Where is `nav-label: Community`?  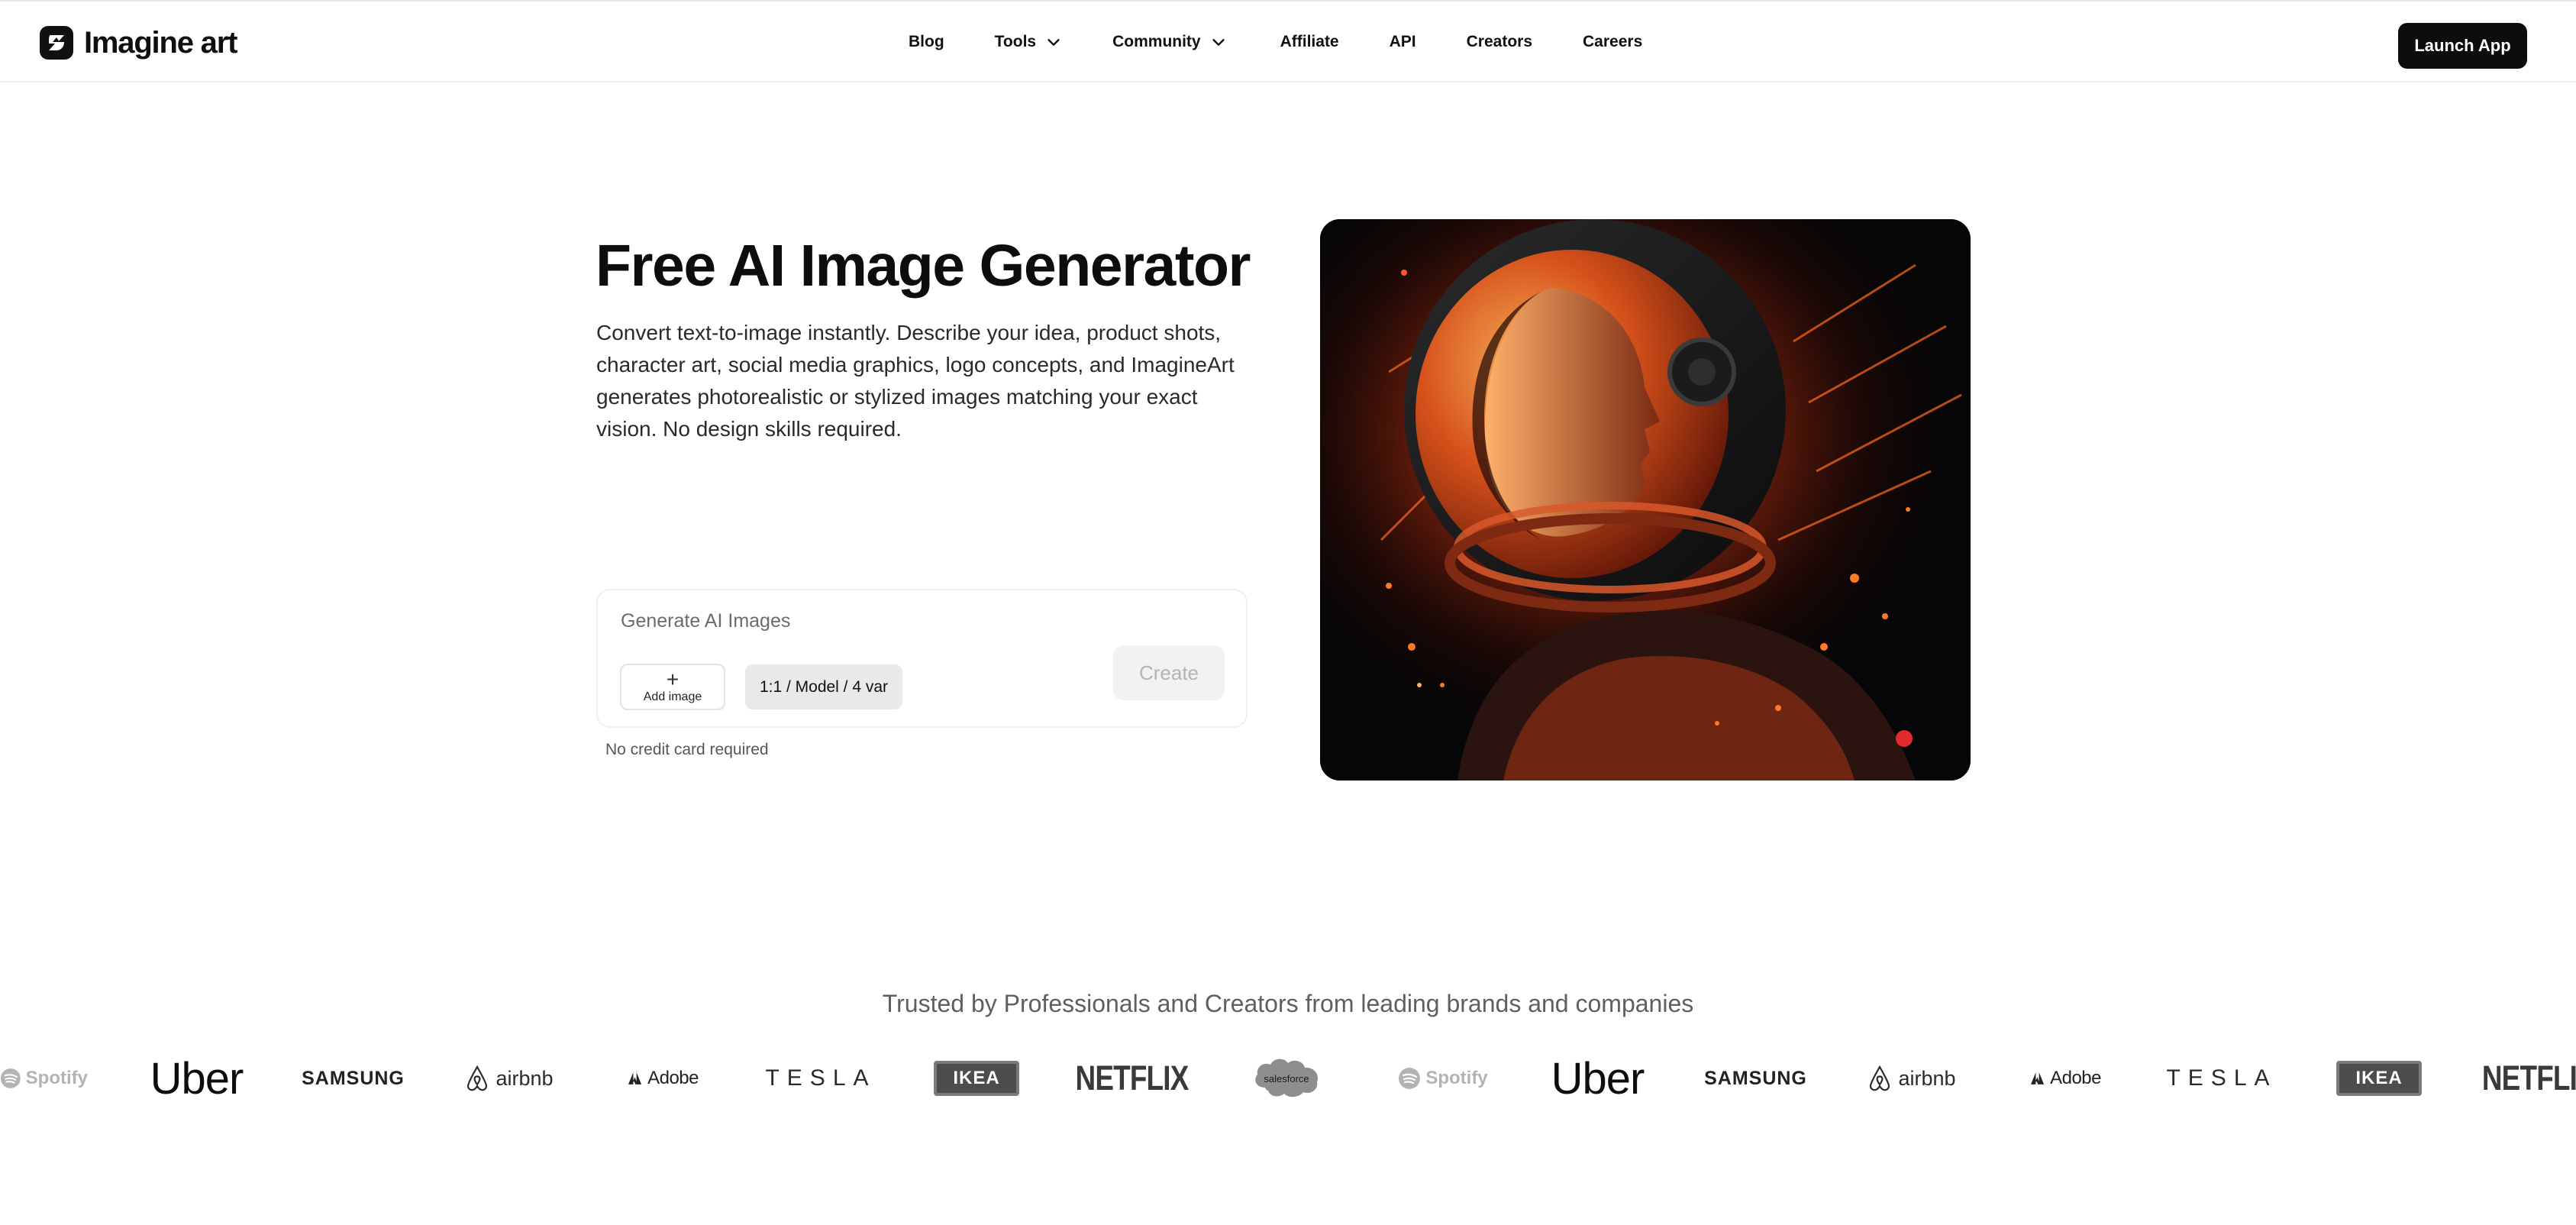 nav-label: Community is located at coordinates (1156, 41).